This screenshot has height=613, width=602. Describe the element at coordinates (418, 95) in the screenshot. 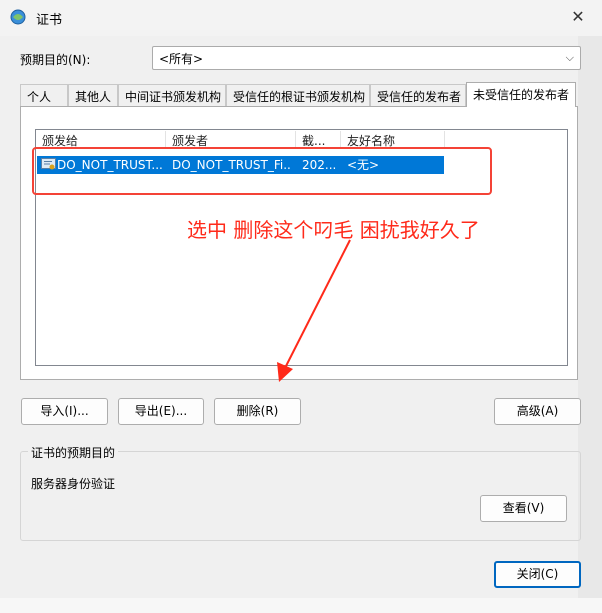

I see `tab-trusted-publishers: 受信任的发布者` at that location.